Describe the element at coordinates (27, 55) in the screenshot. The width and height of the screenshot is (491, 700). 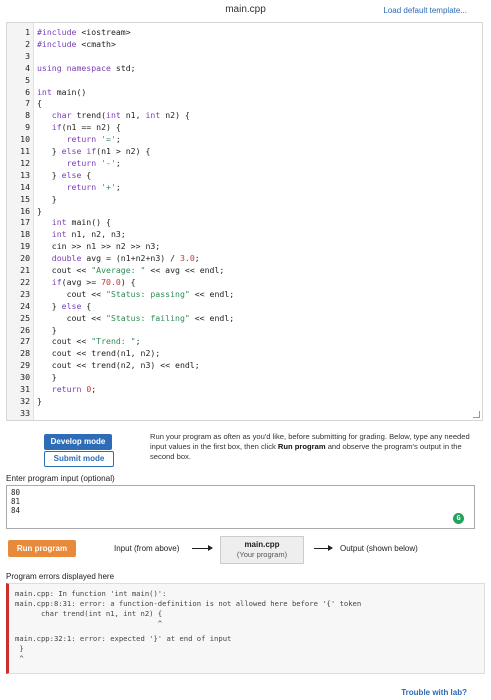
I see `line-number: 3` at that location.